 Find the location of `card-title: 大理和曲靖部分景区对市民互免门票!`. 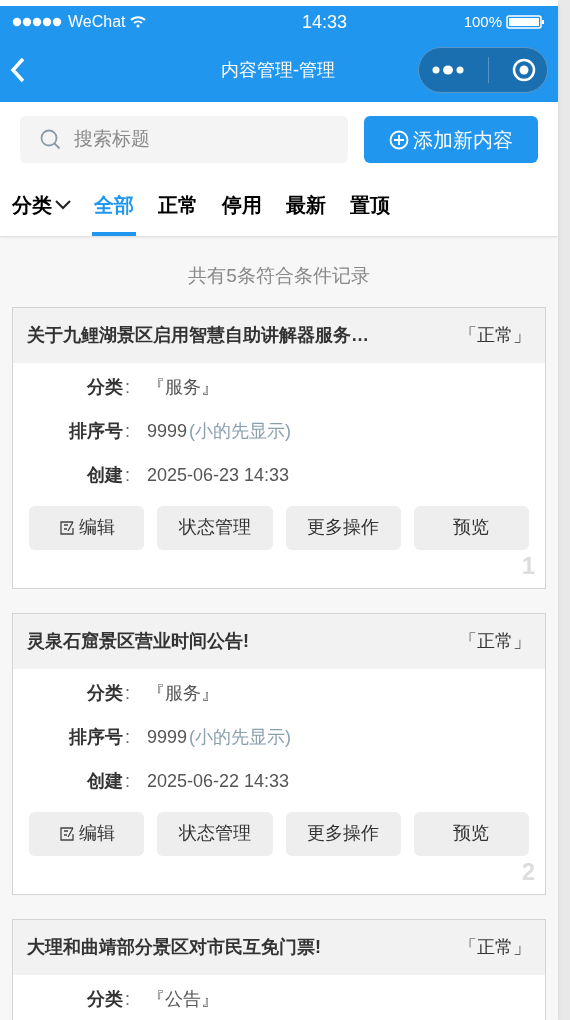

card-title: 大理和曲靖部分景区对市民互免门票! is located at coordinates (174, 947).